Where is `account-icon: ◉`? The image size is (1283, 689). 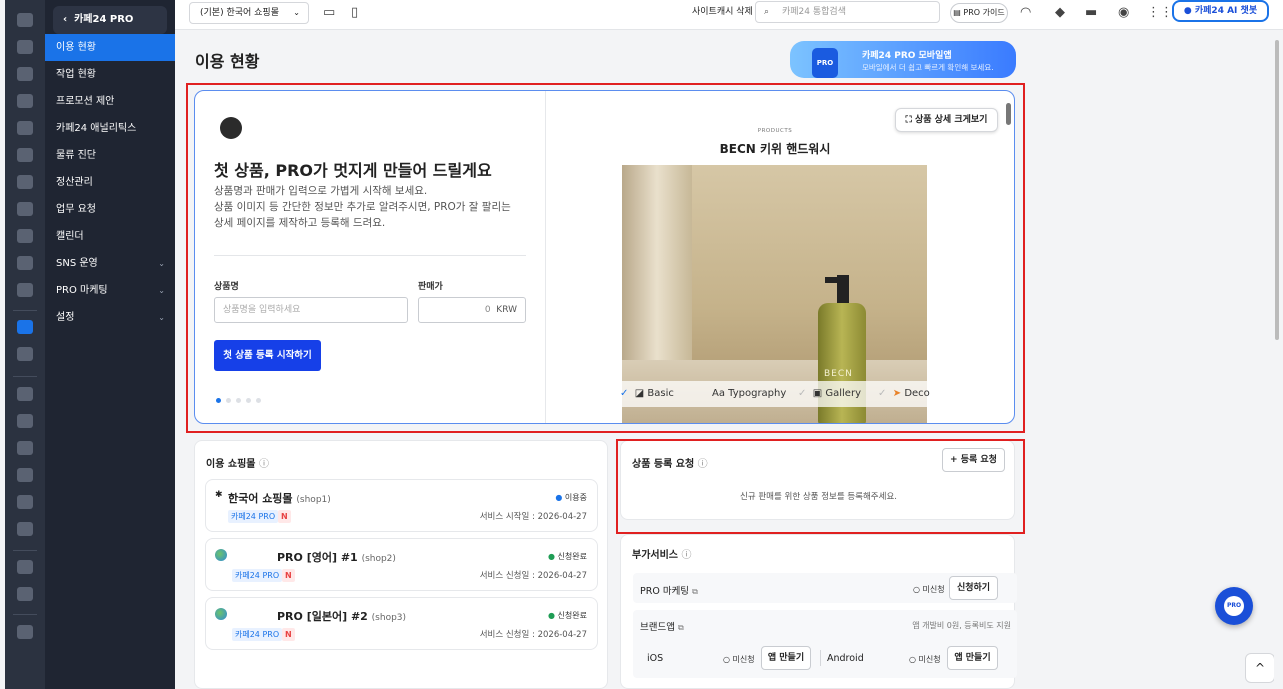
account-icon: ◉ is located at coordinates (1123, 13).